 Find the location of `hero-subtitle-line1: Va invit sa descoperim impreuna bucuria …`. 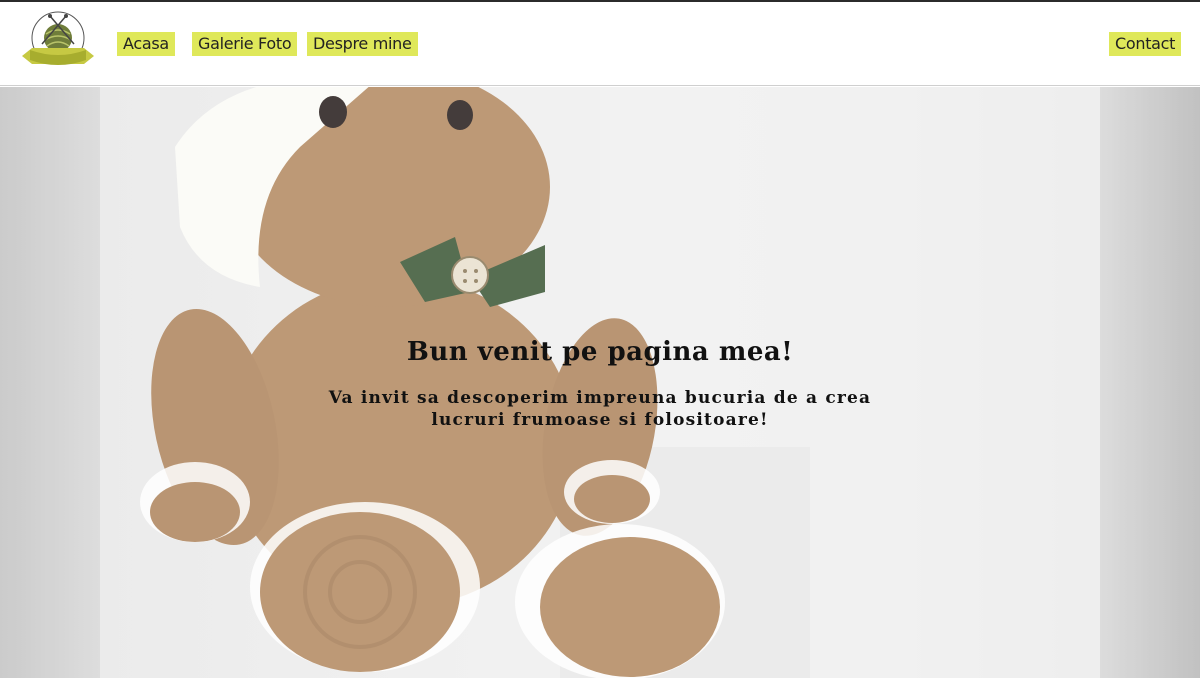

hero-subtitle-line1: Va invit sa descoperim impreuna bucuria … is located at coordinates (600, 398).